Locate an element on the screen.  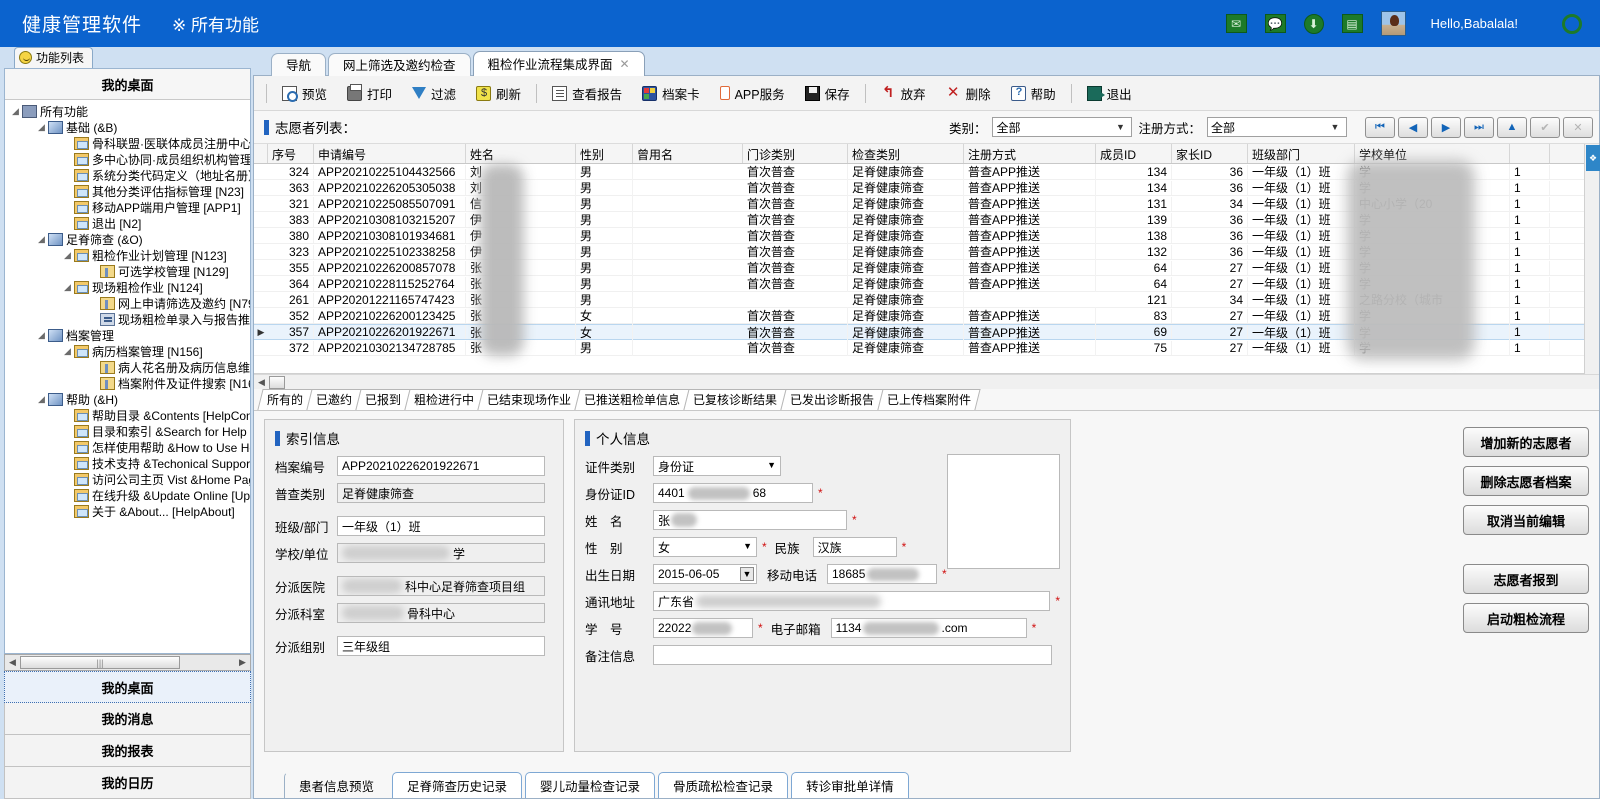
gender-select: 女 ▼ is located at coordinates (705, 547).